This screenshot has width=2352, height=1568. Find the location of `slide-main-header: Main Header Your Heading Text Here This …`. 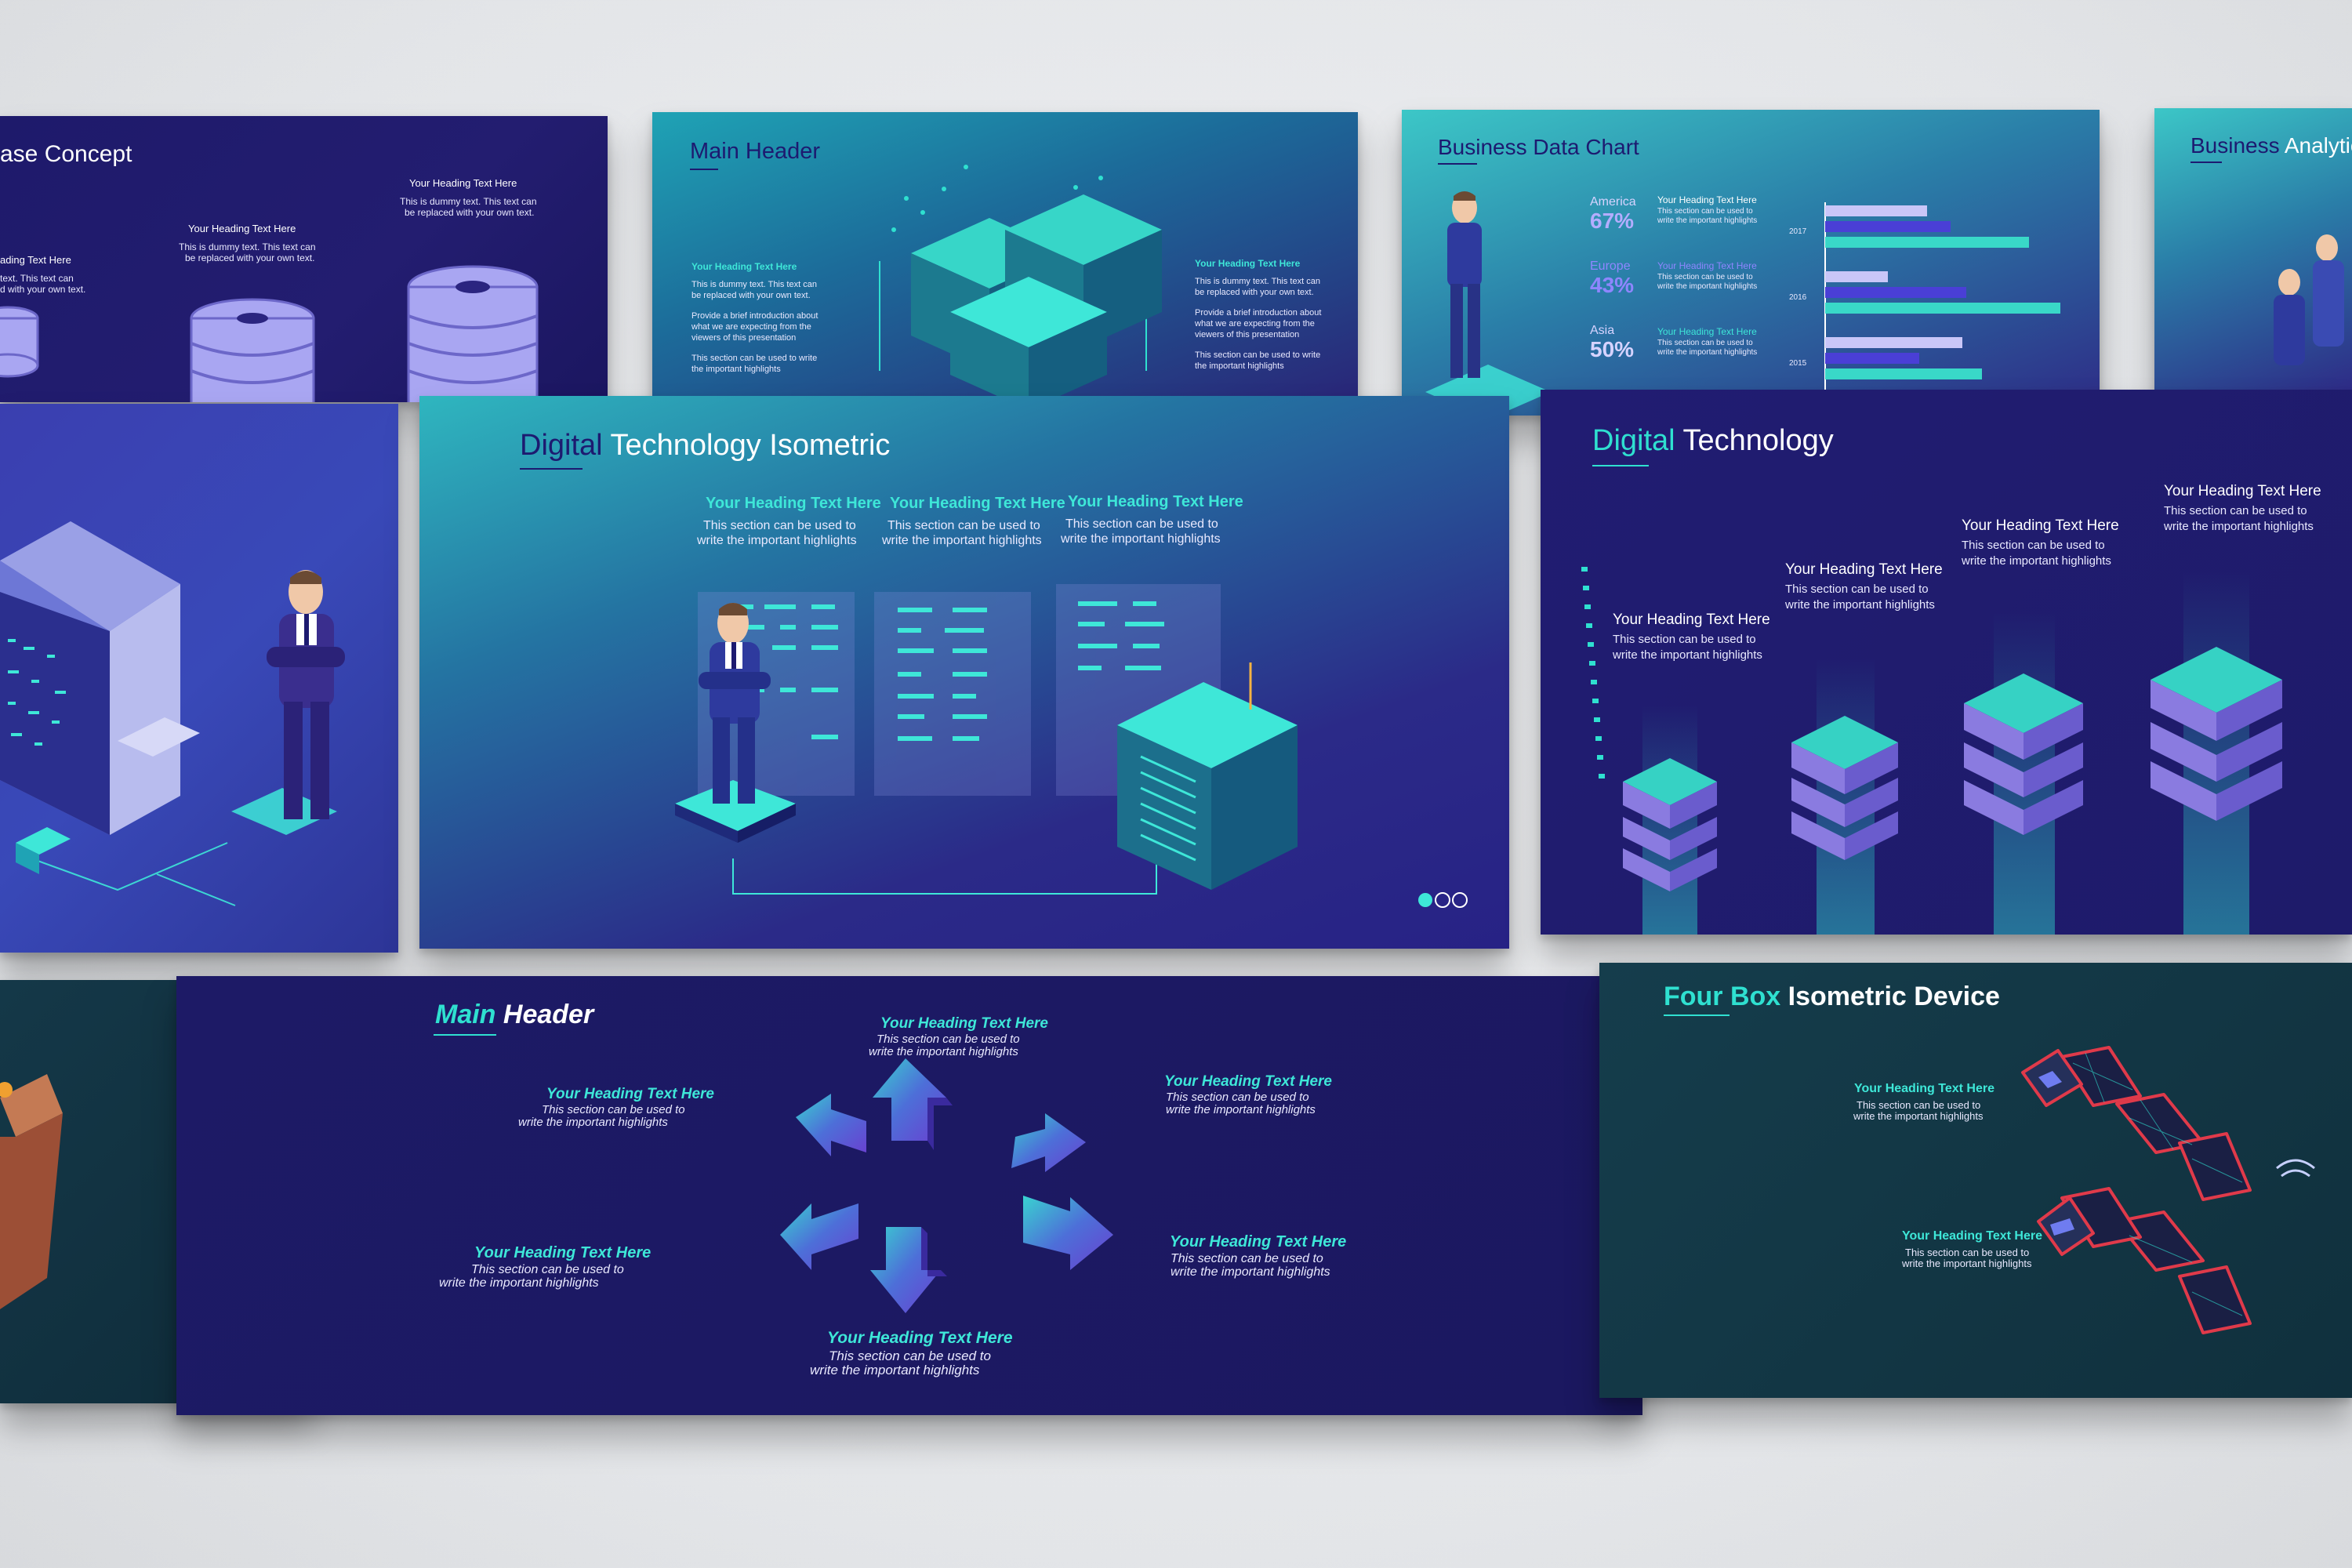

slide-main-header: Main Header Your Heading Text Here This … is located at coordinates (1005, 261).